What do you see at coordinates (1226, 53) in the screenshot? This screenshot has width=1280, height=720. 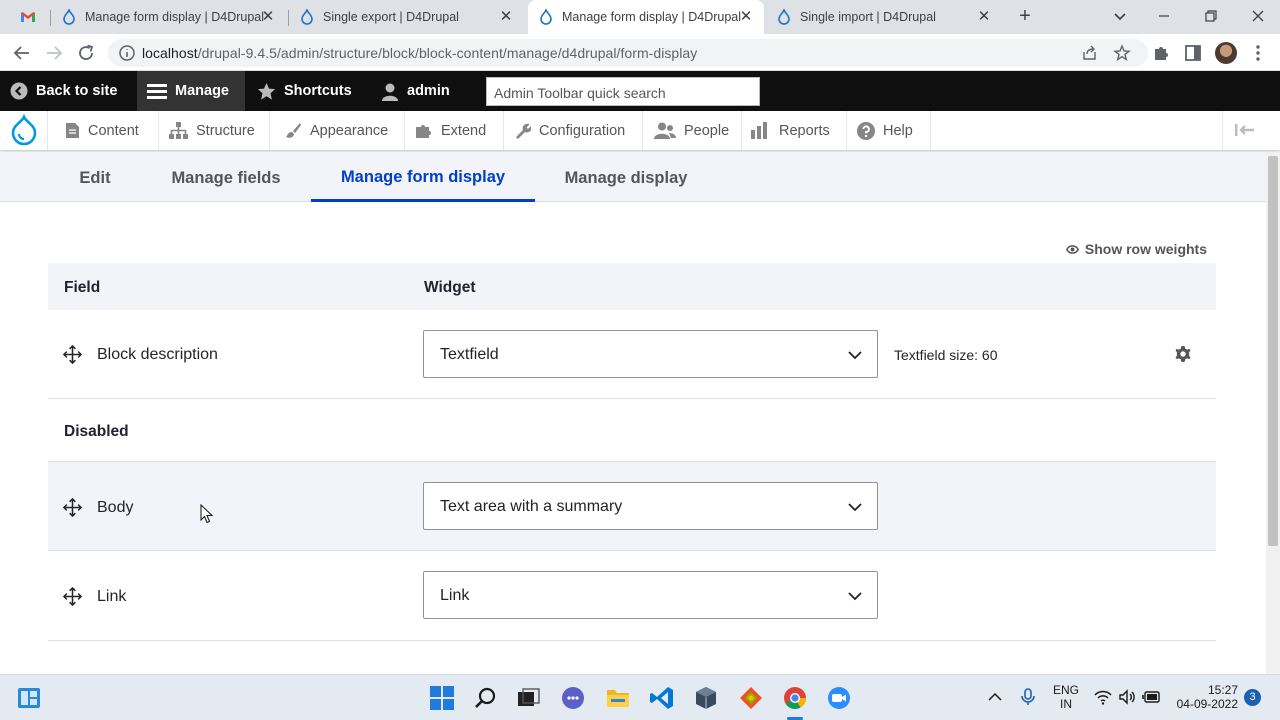 I see `profile-avatar` at bounding box center [1226, 53].